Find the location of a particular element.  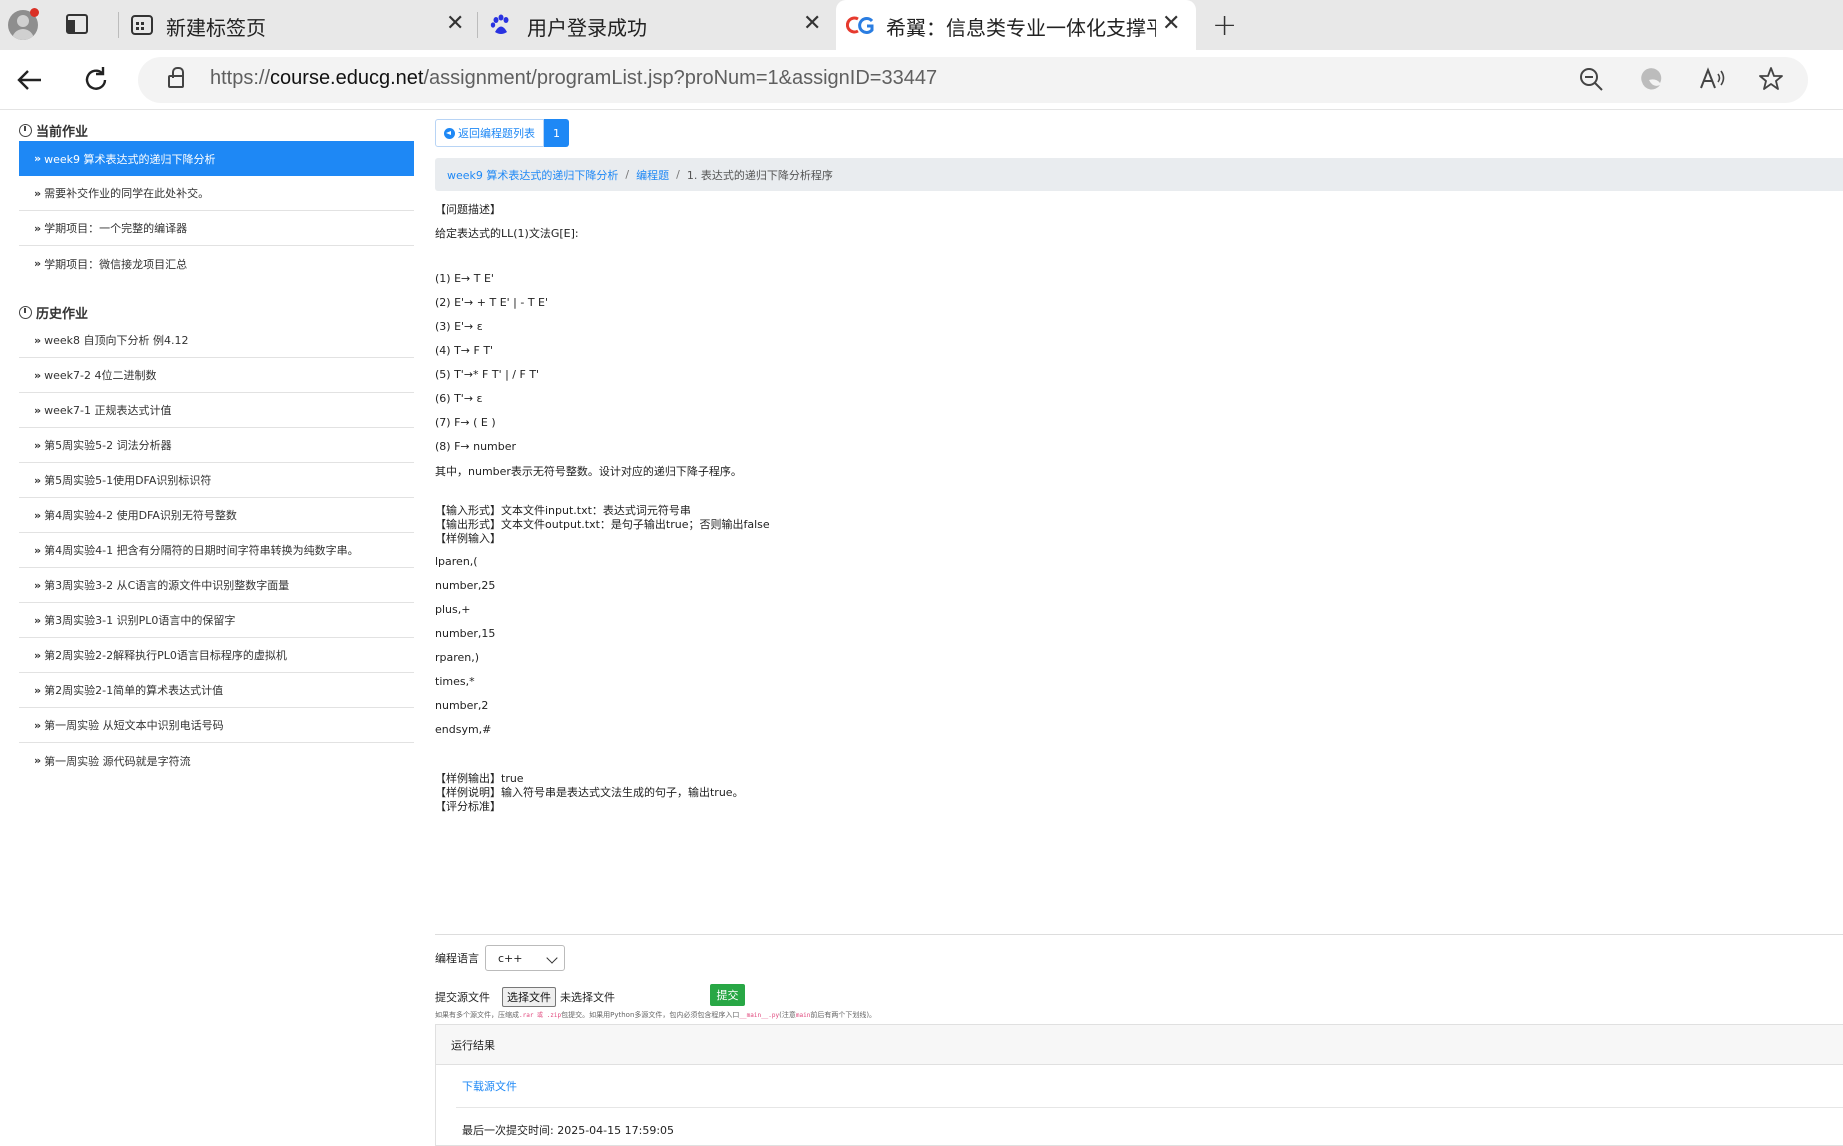

sidebar-item-history: » 第一周实验 从短文本中识别电话号码 is located at coordinates (216, 725).